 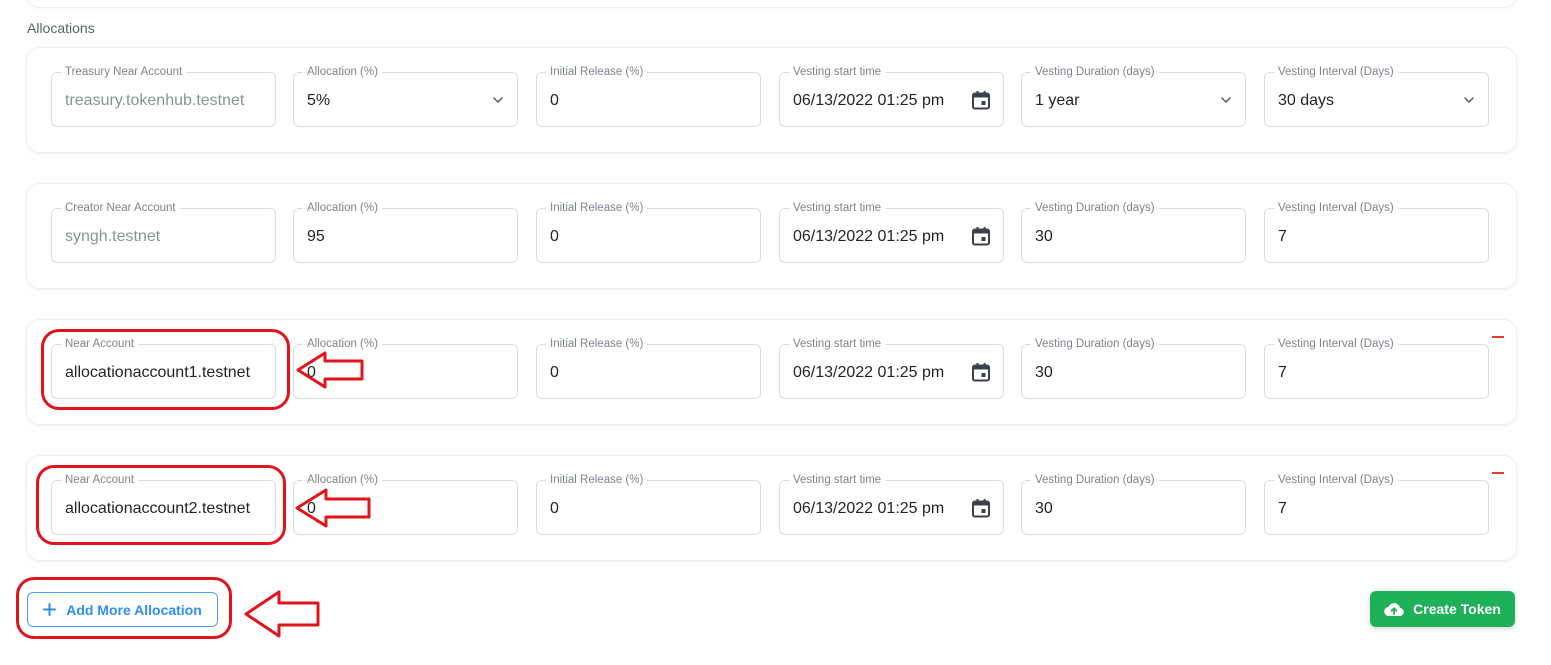 I want to click on field-label: Treasury Near Account, so click(x=124, y=72).